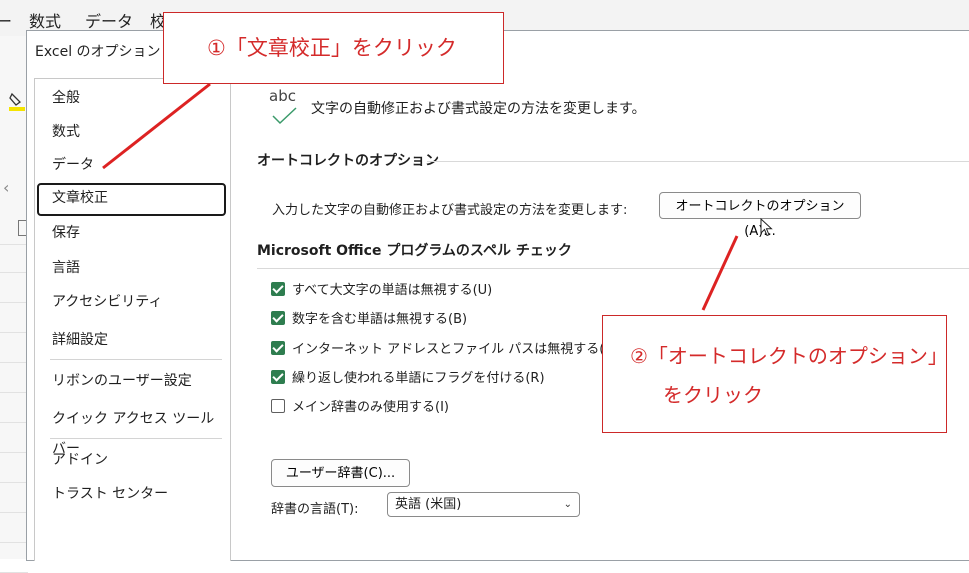  What do you see at coordinates (418, 378) in the screenshot?
I see `checkbox-label: 繰り返し使われる単語にフラグを付ける(R)` at bounding box center [418, 378].